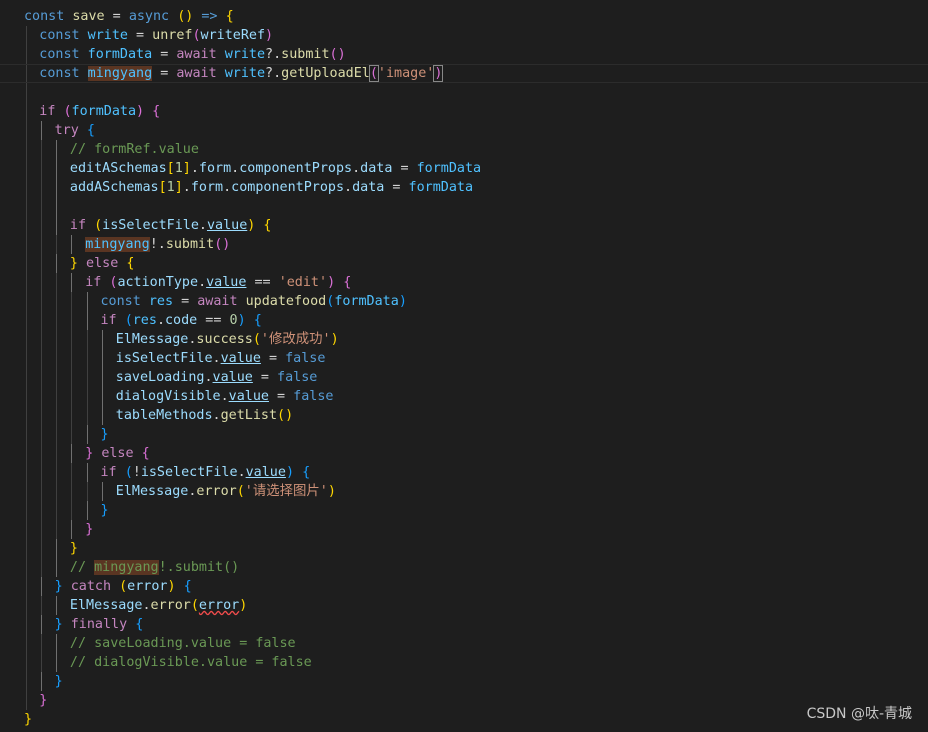 Image resolution: width=928 pixels, height=732 pixels. I want to click on code-line: if (!isSelectFile.value) {, so click(464, 472).